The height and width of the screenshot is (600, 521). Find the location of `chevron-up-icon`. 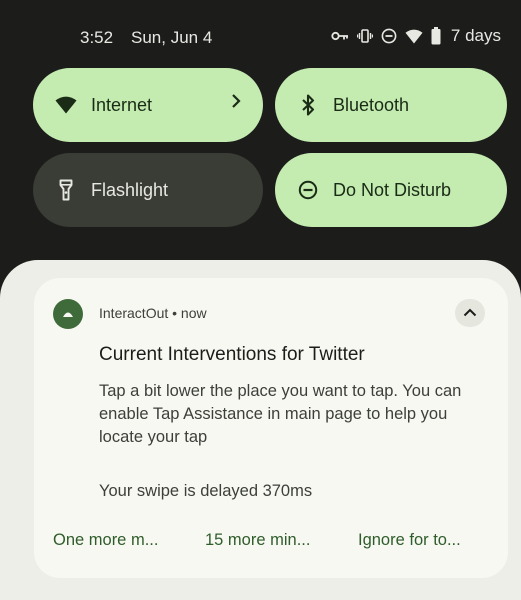

chevron-up-icon is located at coordinates (470, 313).